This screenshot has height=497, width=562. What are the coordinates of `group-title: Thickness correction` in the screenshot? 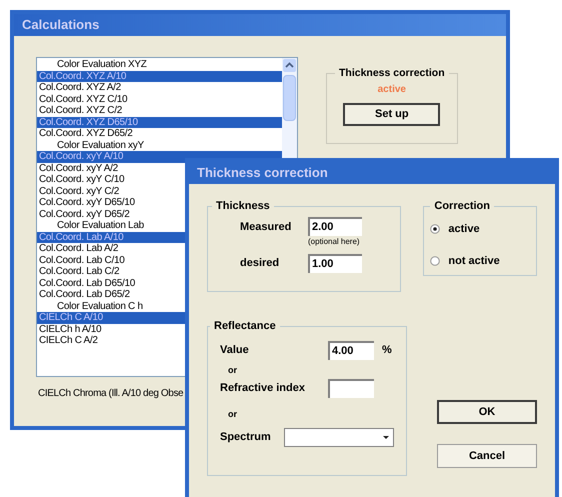 It's located at (392, 73).